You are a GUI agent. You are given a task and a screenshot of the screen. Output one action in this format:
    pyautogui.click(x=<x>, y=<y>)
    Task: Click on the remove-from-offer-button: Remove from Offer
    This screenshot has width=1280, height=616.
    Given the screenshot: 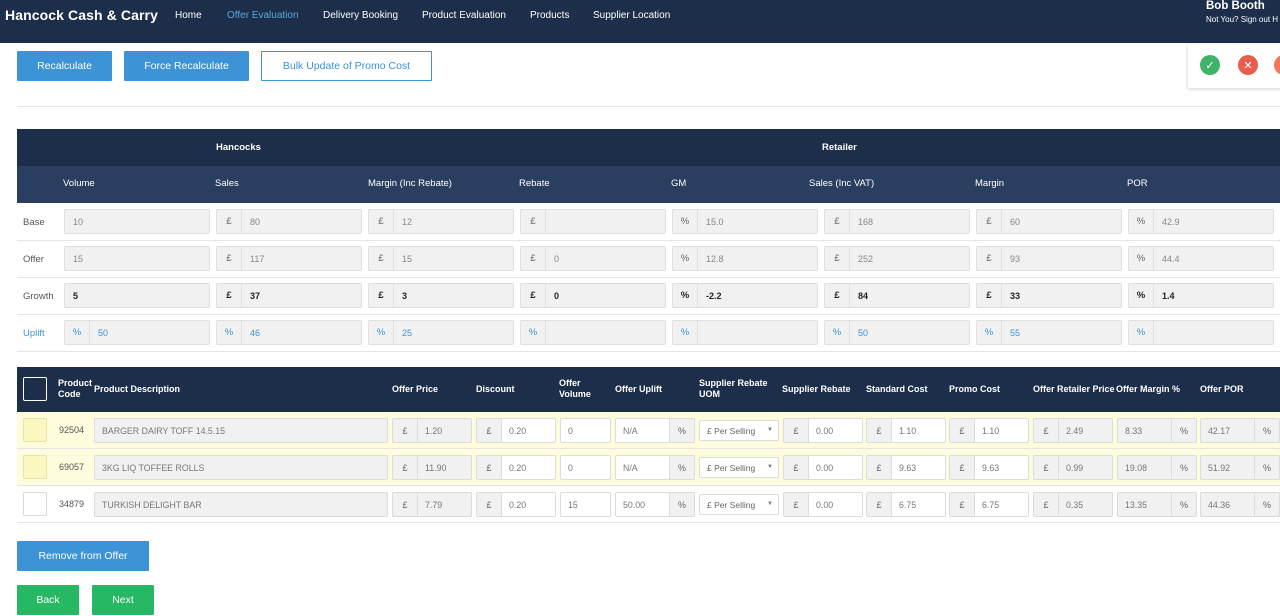 What is the action you would take?
    pyautogui.click(x=83, y=556)
    